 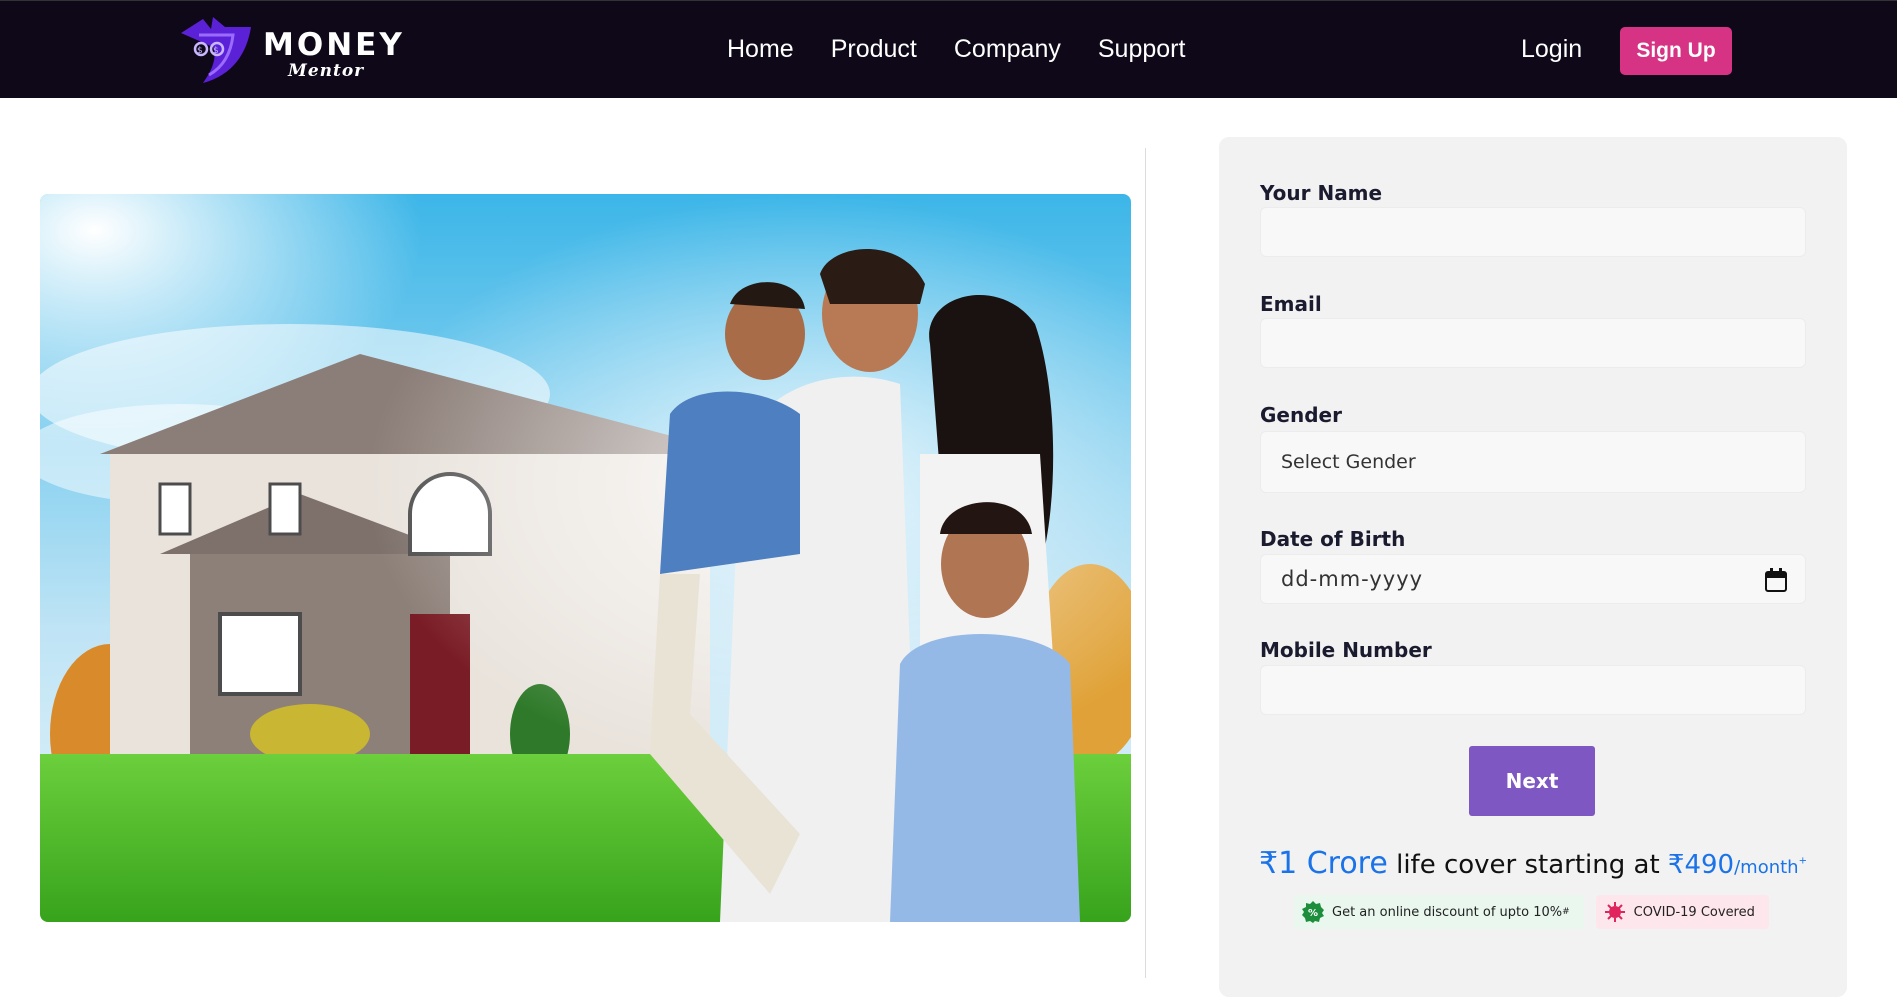 I want to click on nav-company-link: Company, so click(x=1007, y=49).